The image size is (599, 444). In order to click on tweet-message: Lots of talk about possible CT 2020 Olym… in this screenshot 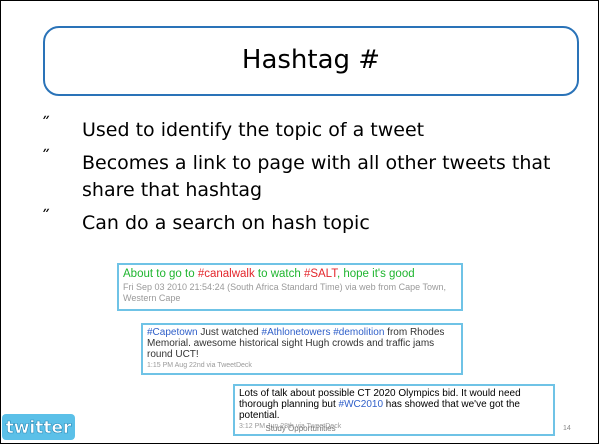, I will do `click(394, 404)`.